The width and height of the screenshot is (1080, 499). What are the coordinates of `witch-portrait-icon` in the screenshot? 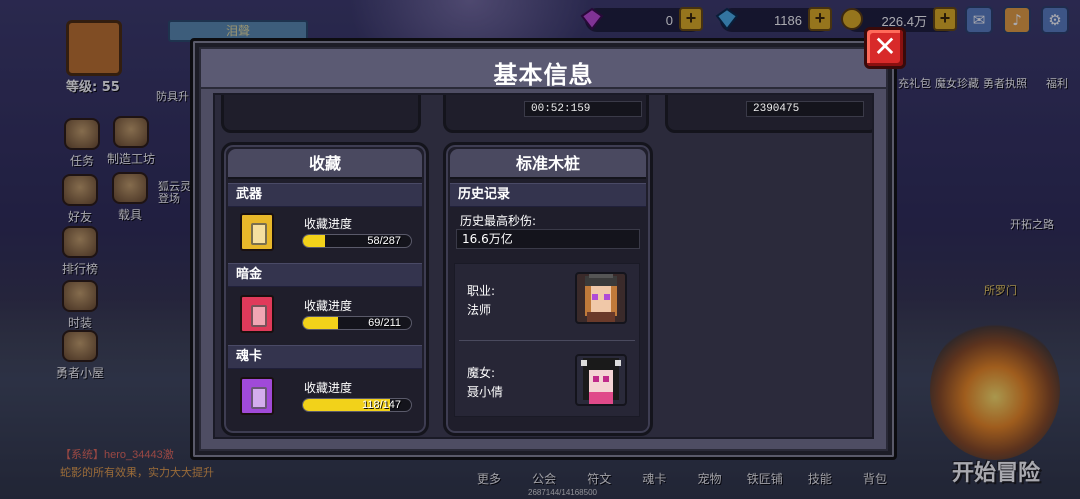 It's located at (601, 380).